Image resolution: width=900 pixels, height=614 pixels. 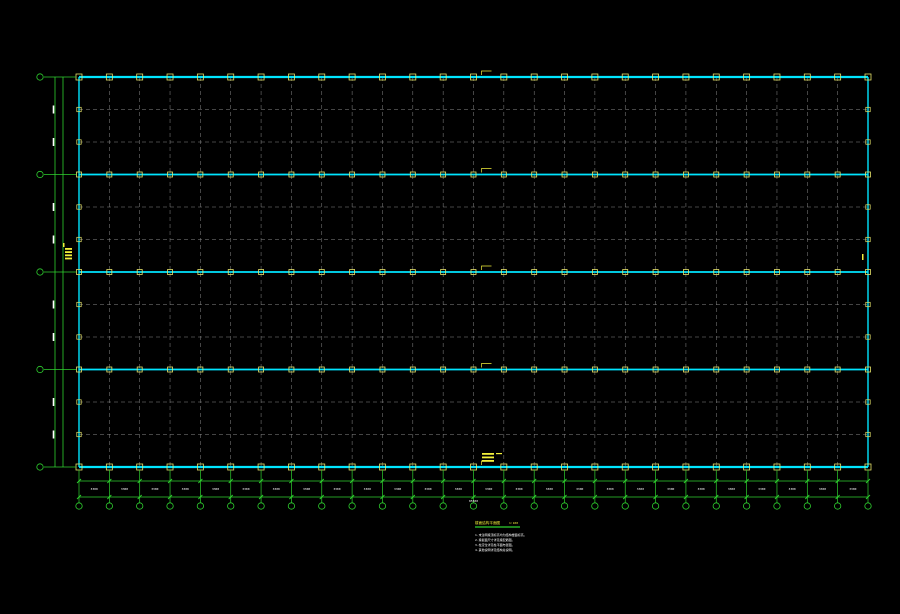 What do you see at coordinates (473, 501) in the screenshot?
I see `total-dimension-text: 85500` at bounding box center [473, 501].